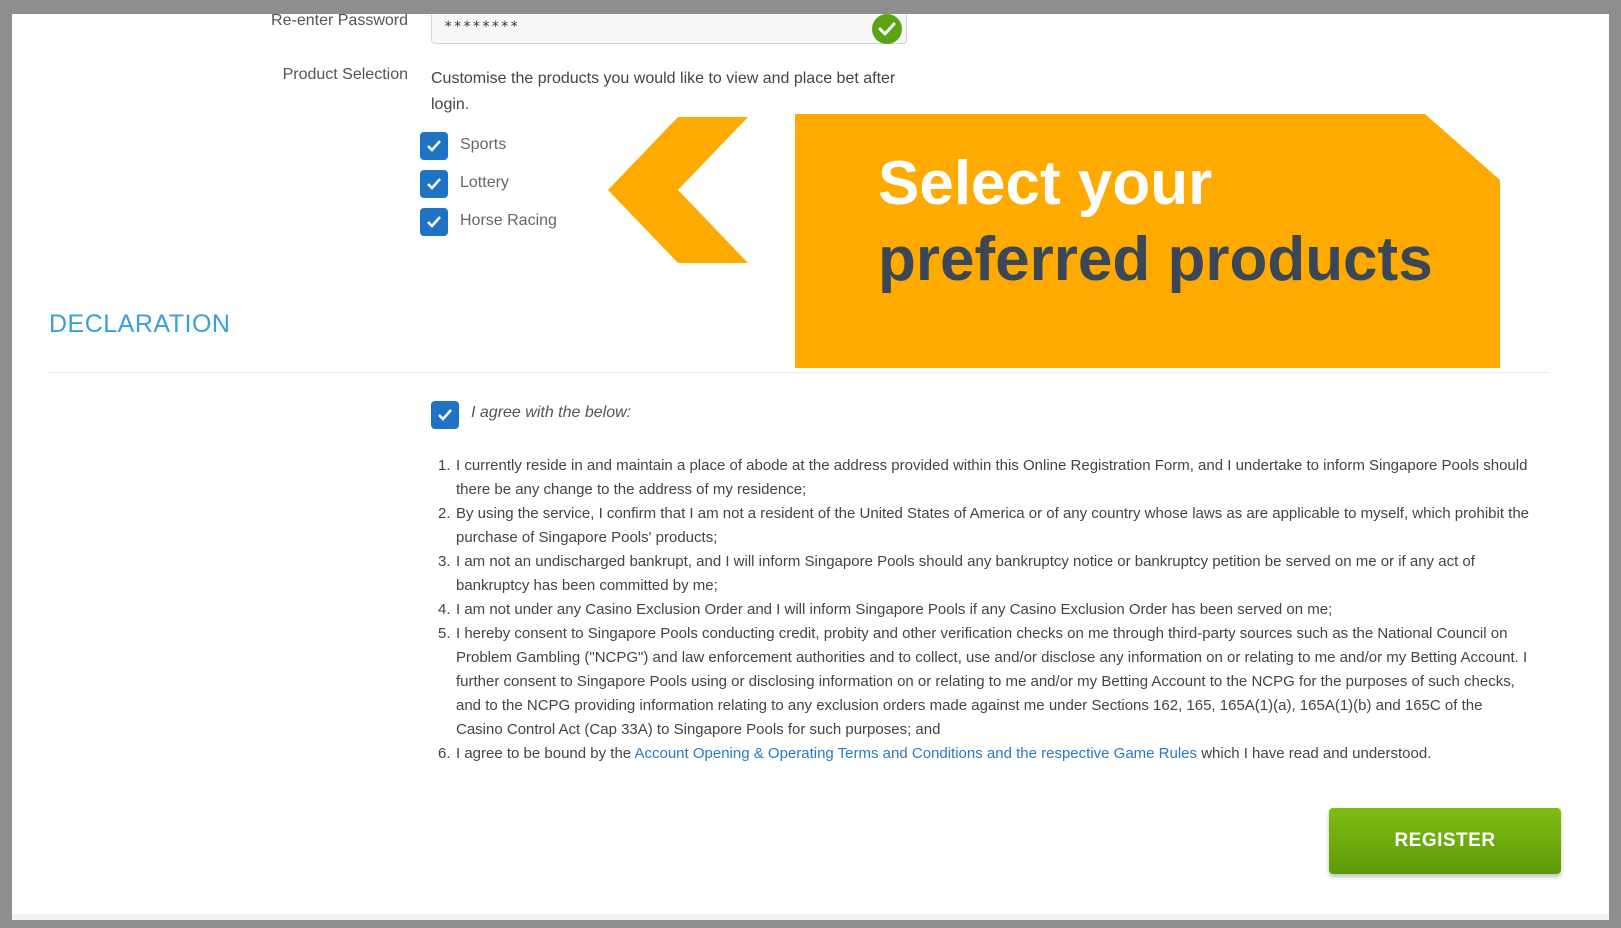 The image size is (1621, 928). What do you see at coordinates (434, 222) in the screenshot?
I see `checkbox-horse-racing` at bounding box center [434, 222].